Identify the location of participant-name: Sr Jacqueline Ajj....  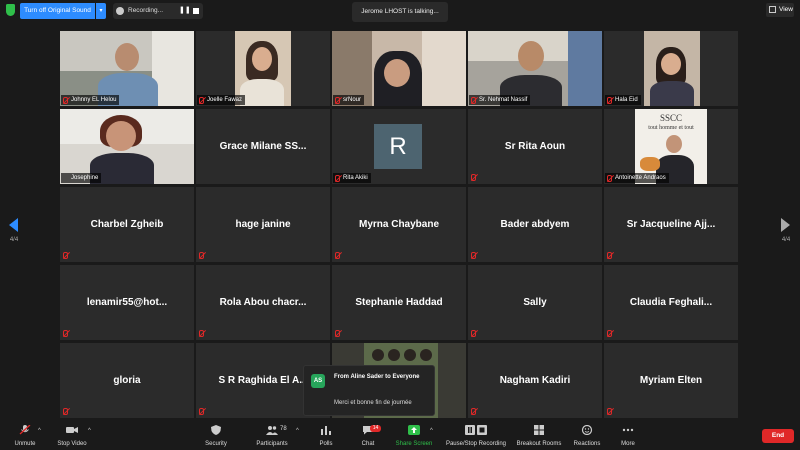
(671, 224).